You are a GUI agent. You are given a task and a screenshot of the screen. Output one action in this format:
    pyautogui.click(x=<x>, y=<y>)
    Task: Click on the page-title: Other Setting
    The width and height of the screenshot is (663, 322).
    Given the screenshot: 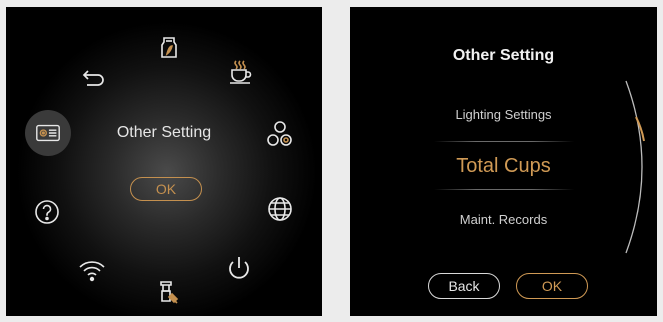 What is the action you would take?
    pyautogui.click(x=503, y=55)
    